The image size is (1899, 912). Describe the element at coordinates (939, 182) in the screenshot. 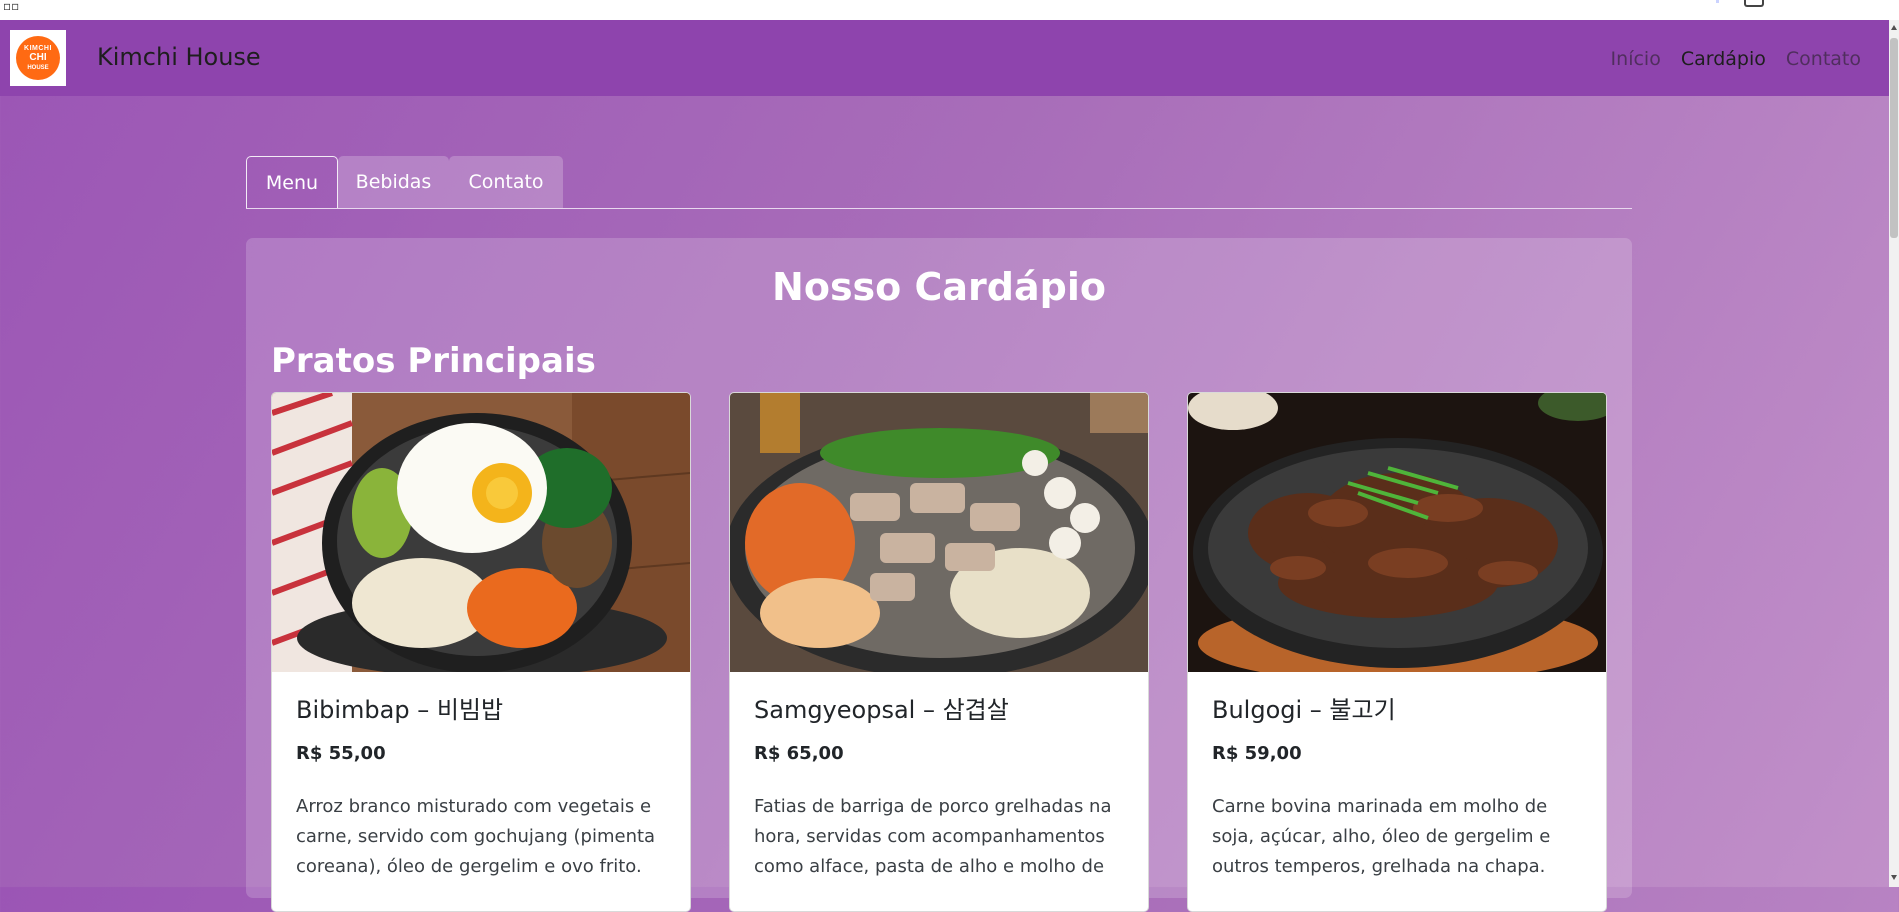

I see `menu-tabs: Menu Bebidas Contato` at that location.